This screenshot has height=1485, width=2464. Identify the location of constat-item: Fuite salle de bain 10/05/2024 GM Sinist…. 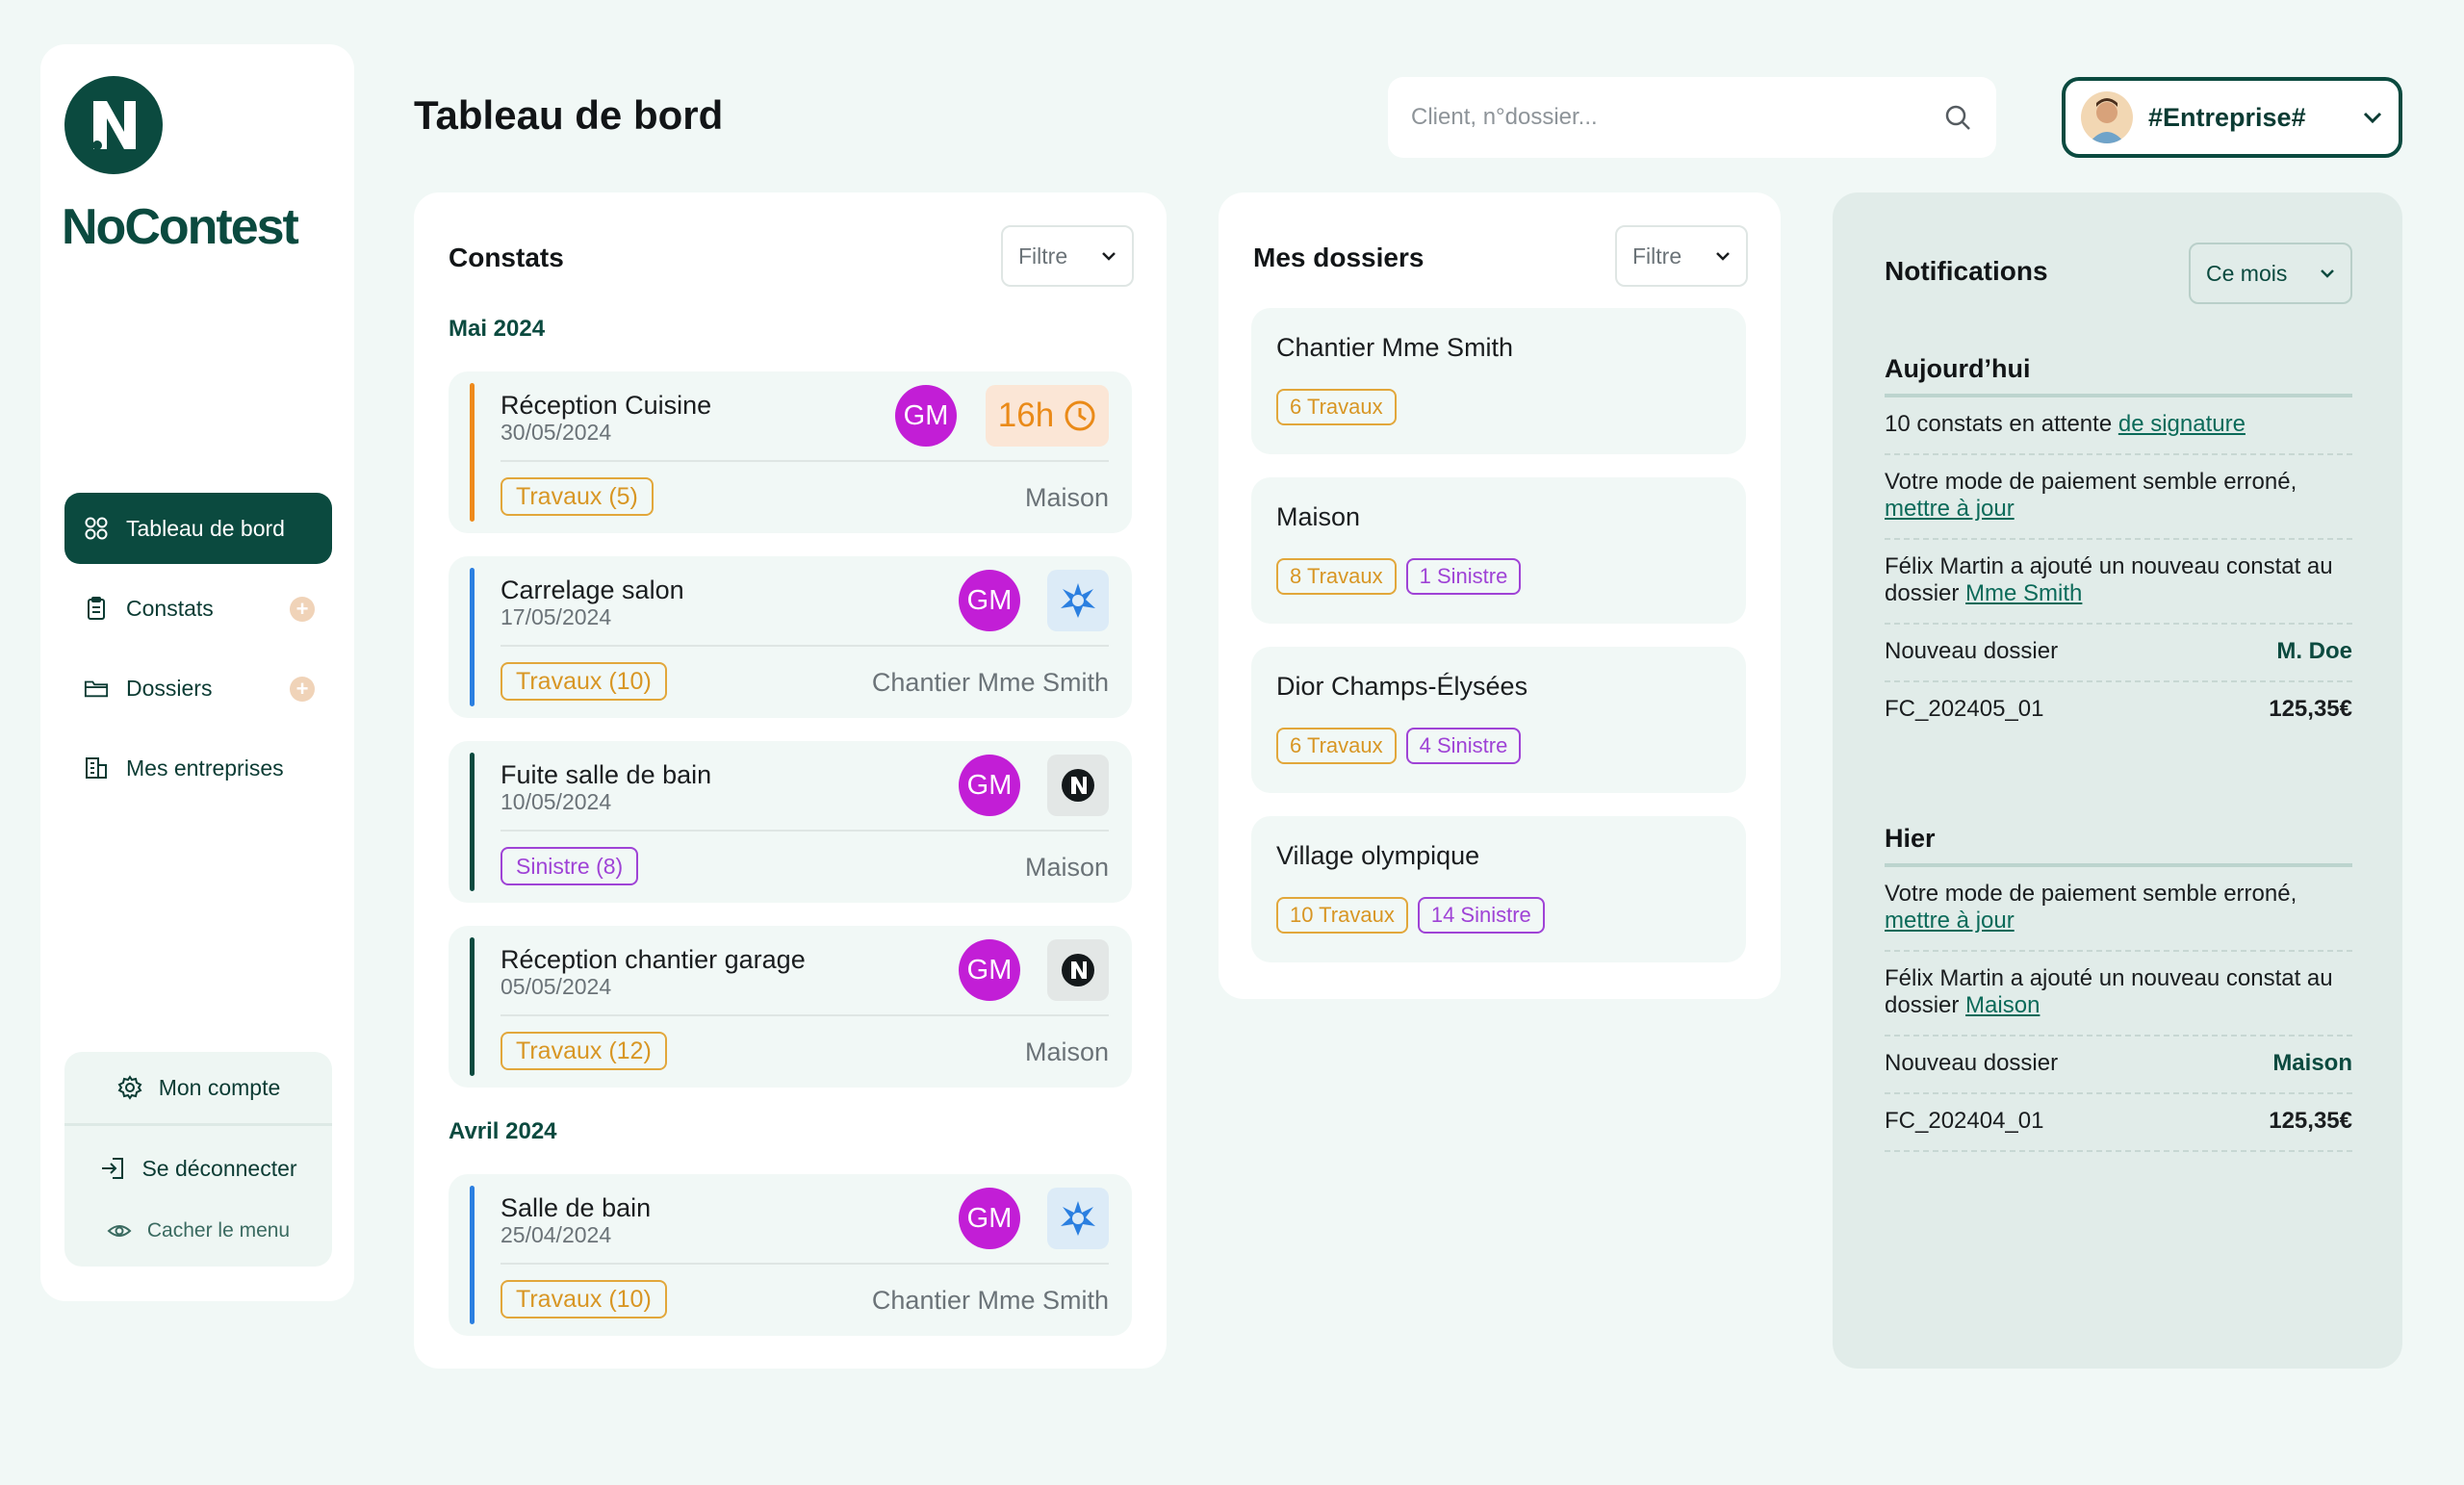
(790, 822).